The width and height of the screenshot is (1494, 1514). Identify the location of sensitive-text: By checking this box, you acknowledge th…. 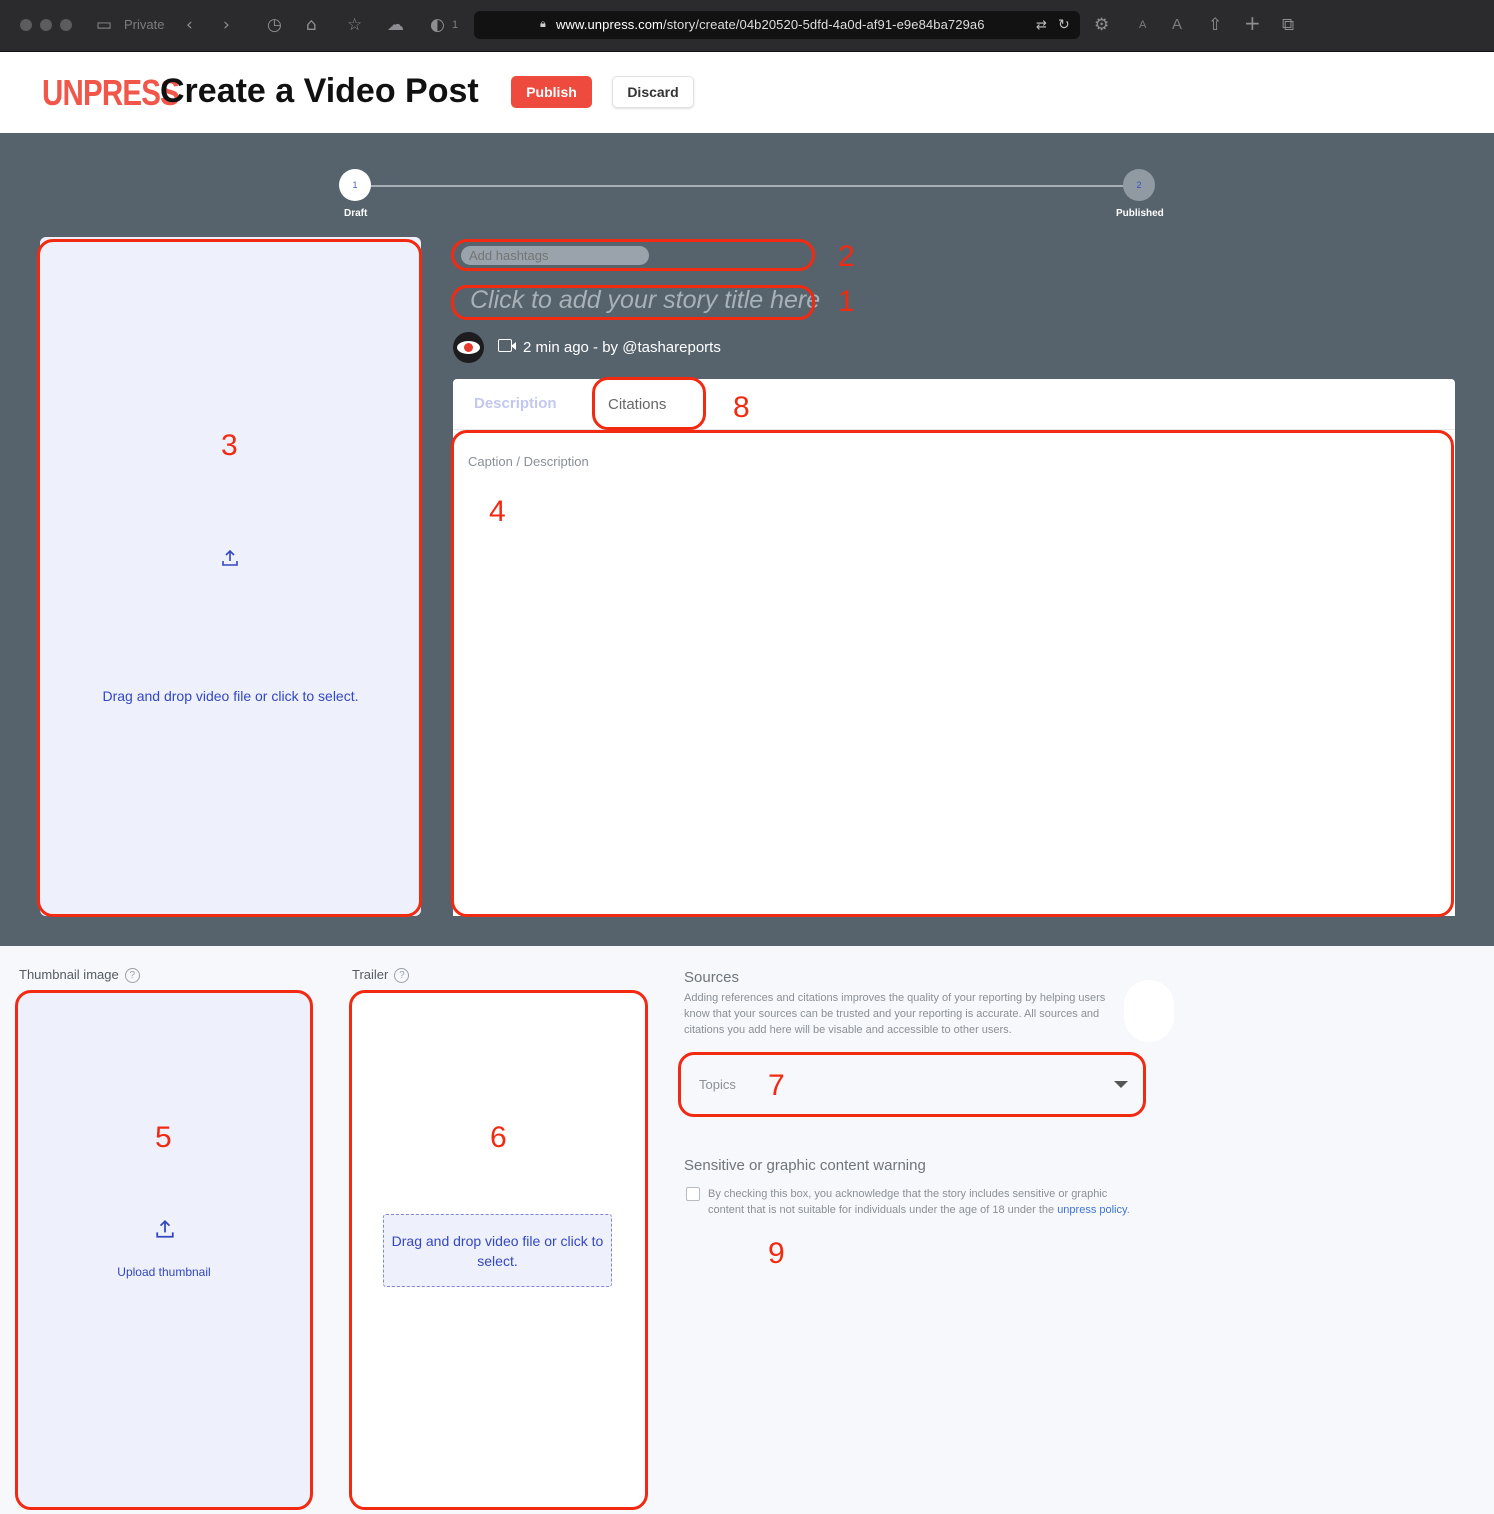
(919, 1202).